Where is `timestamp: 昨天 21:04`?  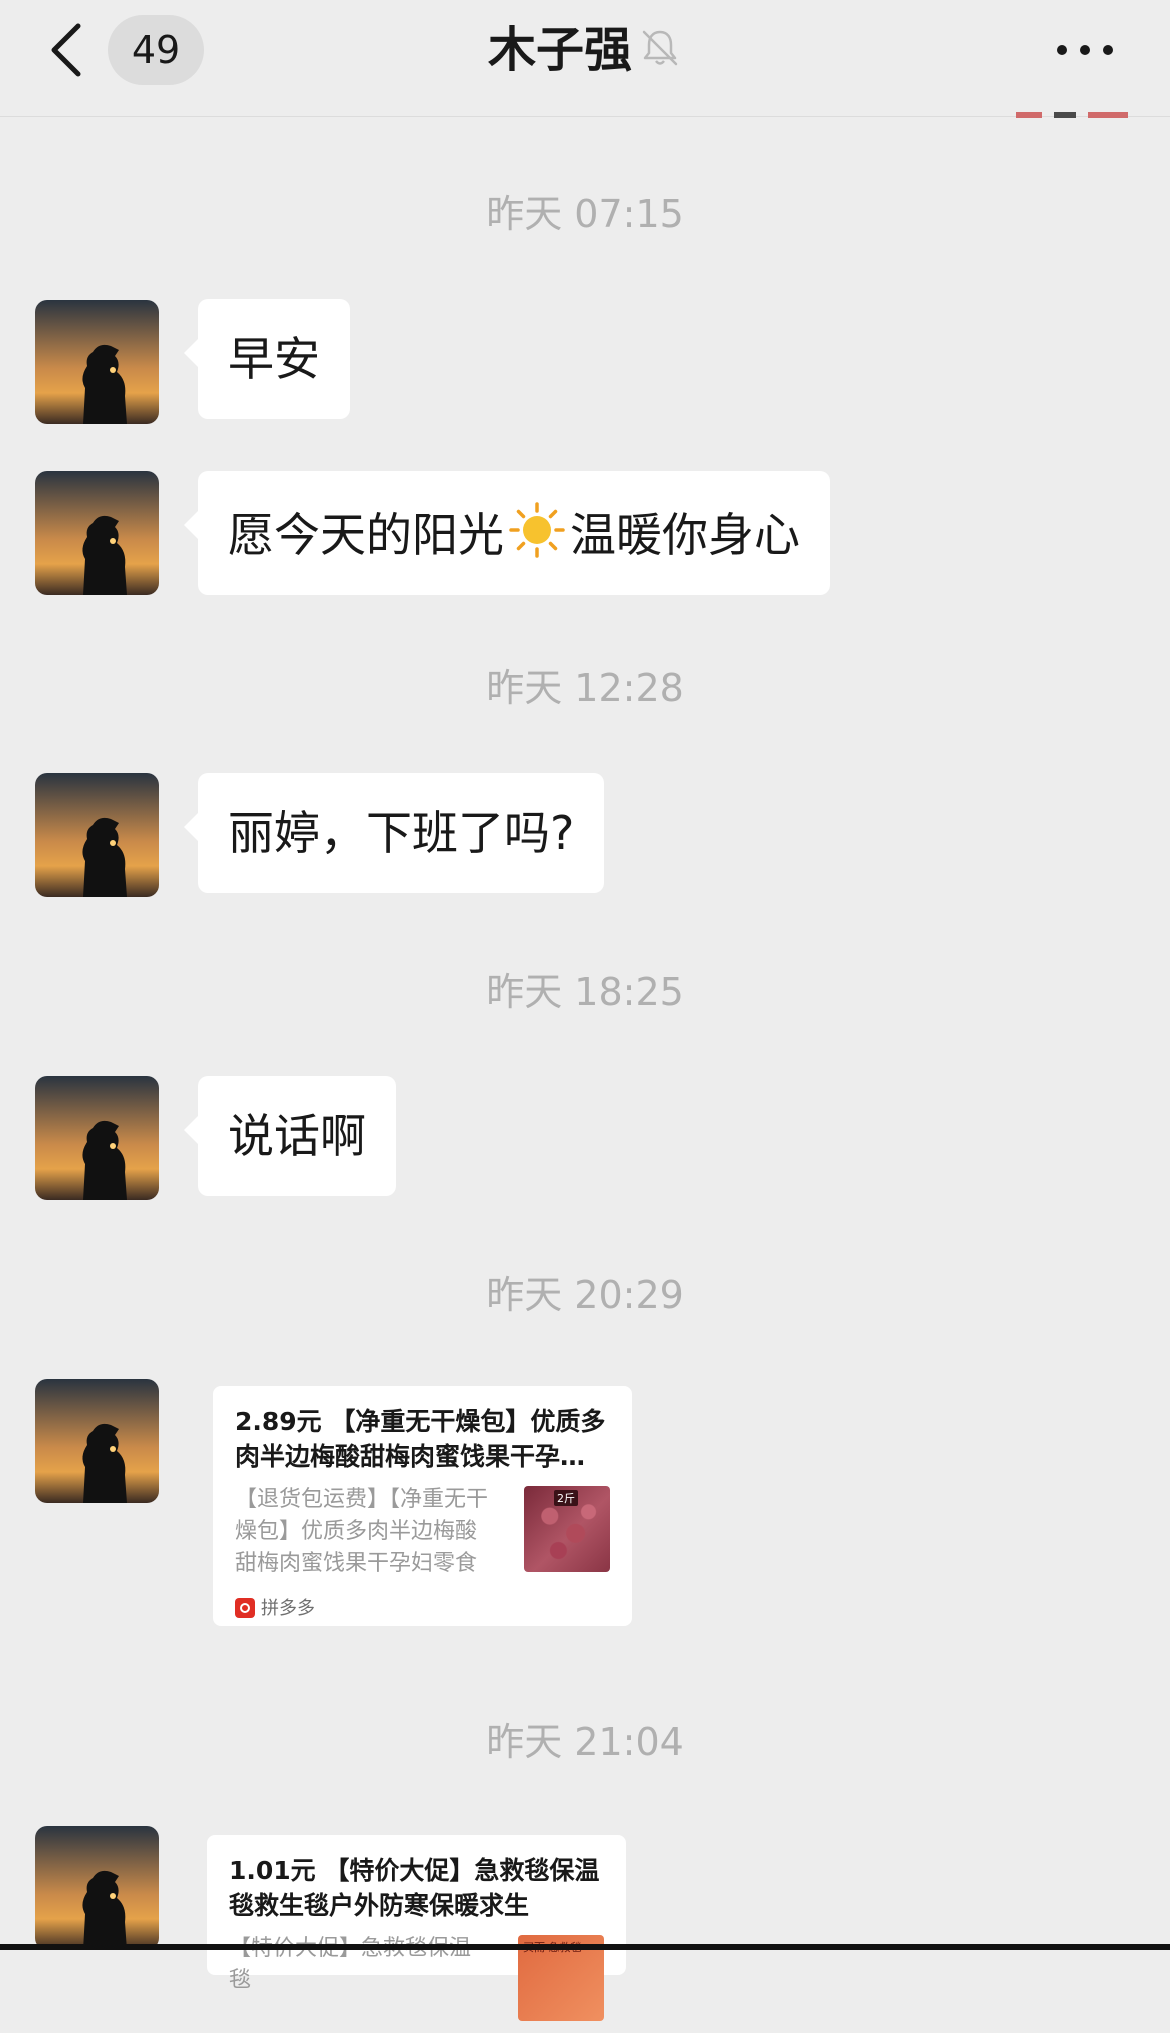 timestamp: 昨天 21:04 is located at coordinates (585, 1742).